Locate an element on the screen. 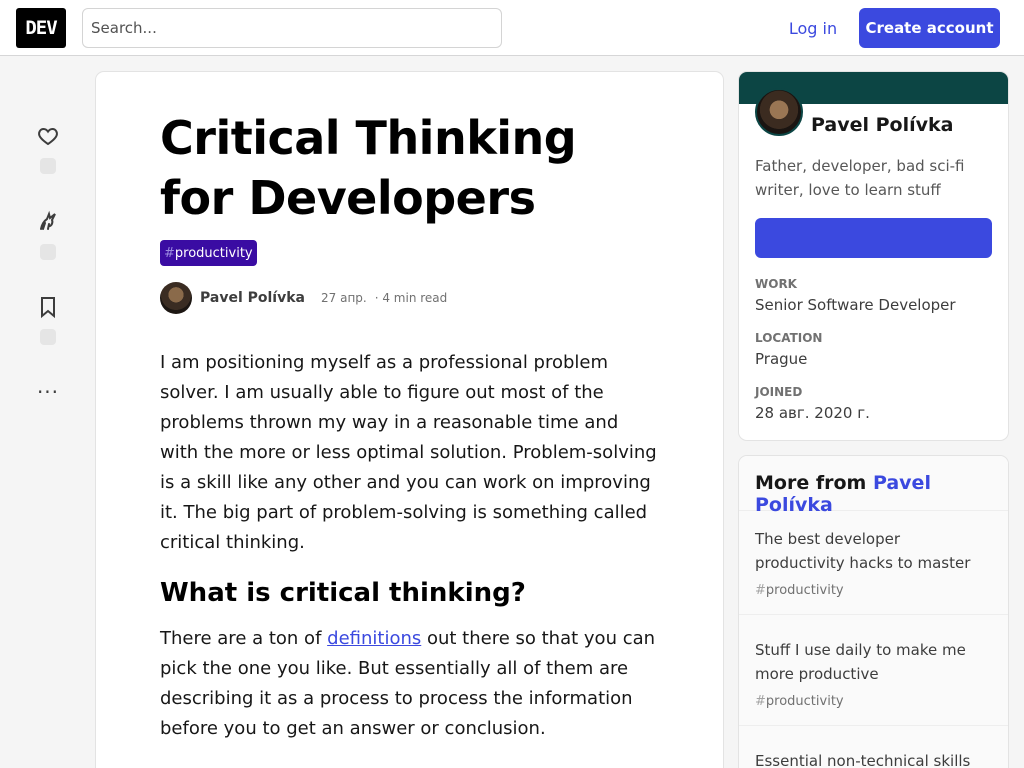 Image resolution: width=1024 pixels, height=768 pixels. bookmark-button is located at coordinates (48, 320).